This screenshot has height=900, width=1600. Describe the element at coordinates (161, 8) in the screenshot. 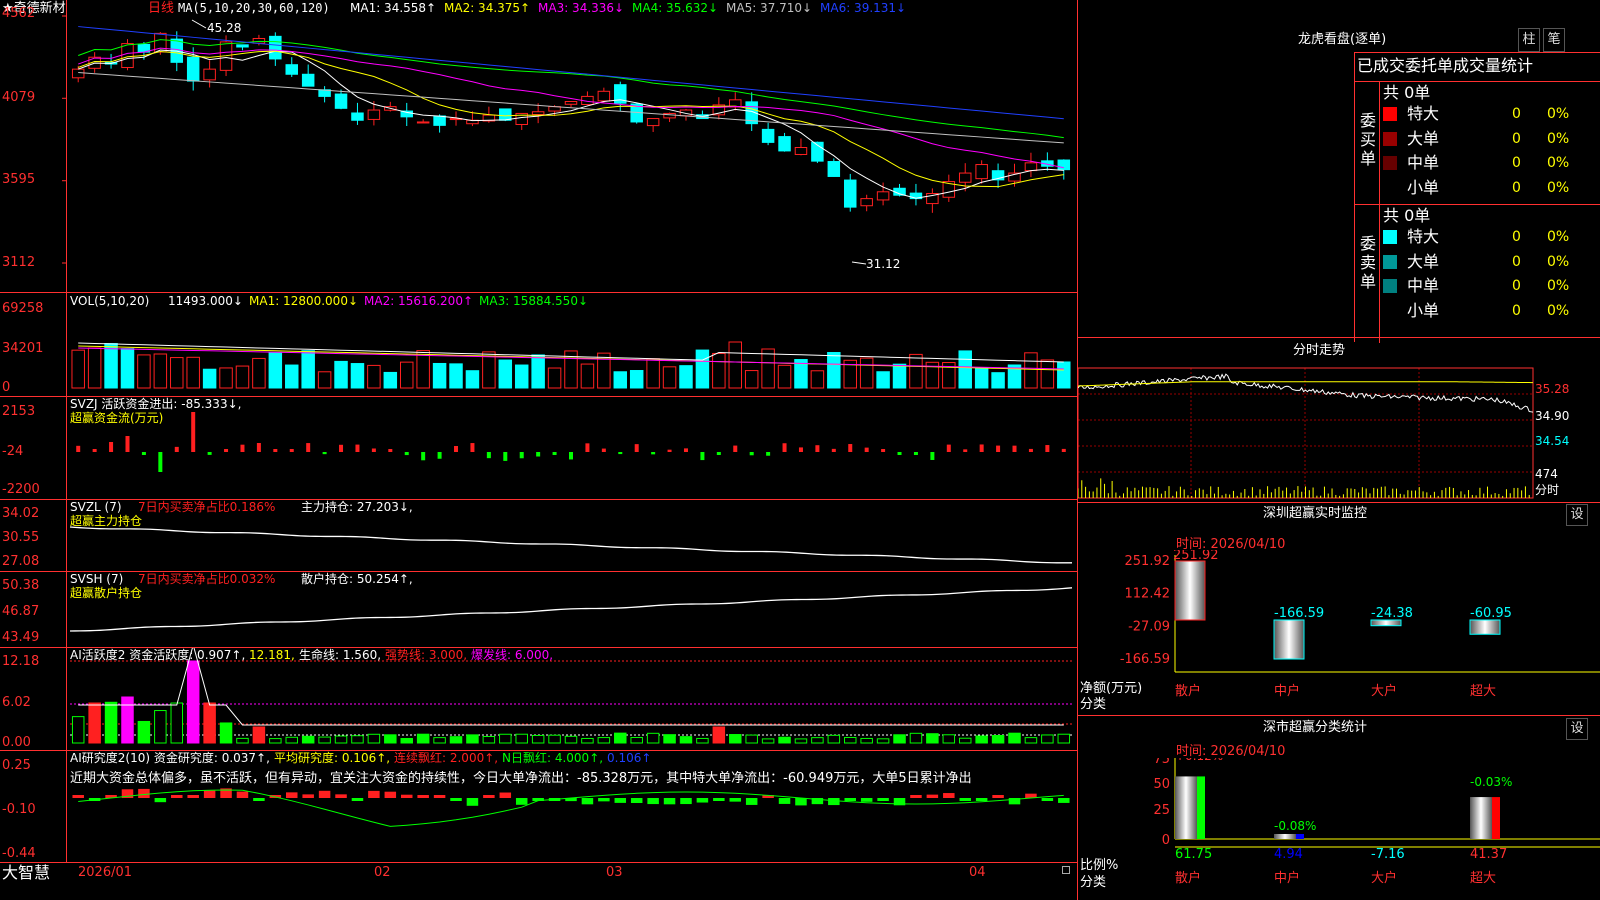

I see `period-label: 日线` at that location.